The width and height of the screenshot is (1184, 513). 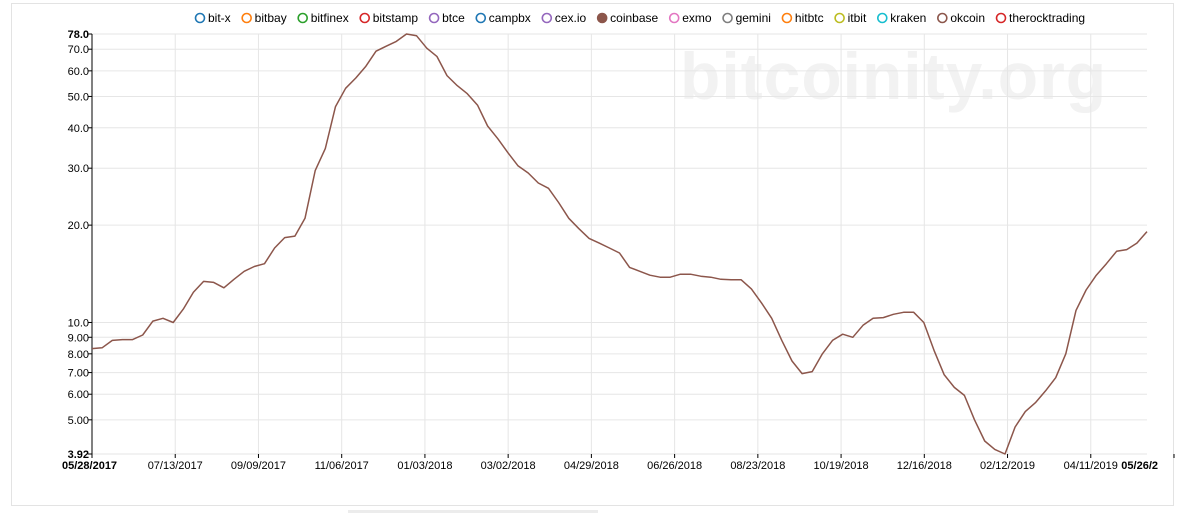 I want to click on x-tick-label: 04/29/2018, so click(x=591, y=466).